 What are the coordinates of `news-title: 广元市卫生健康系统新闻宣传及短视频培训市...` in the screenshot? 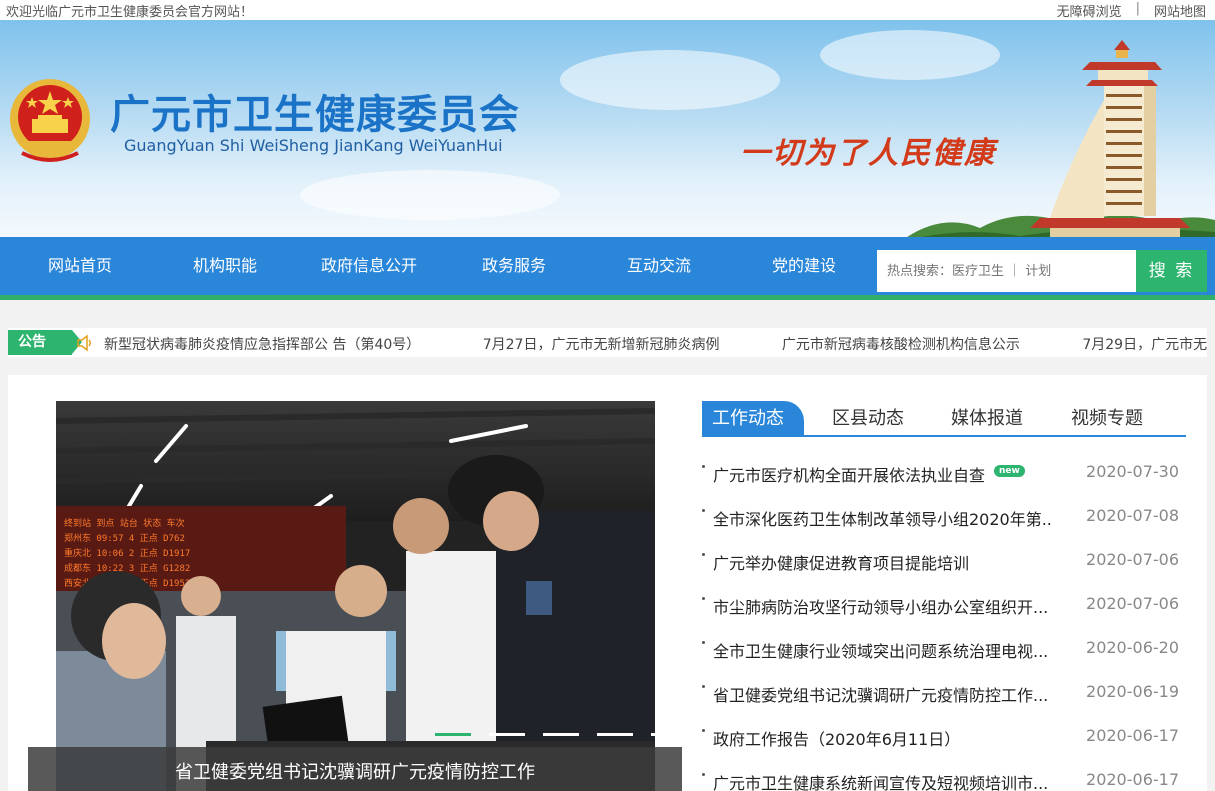 It's located at (880, 780).